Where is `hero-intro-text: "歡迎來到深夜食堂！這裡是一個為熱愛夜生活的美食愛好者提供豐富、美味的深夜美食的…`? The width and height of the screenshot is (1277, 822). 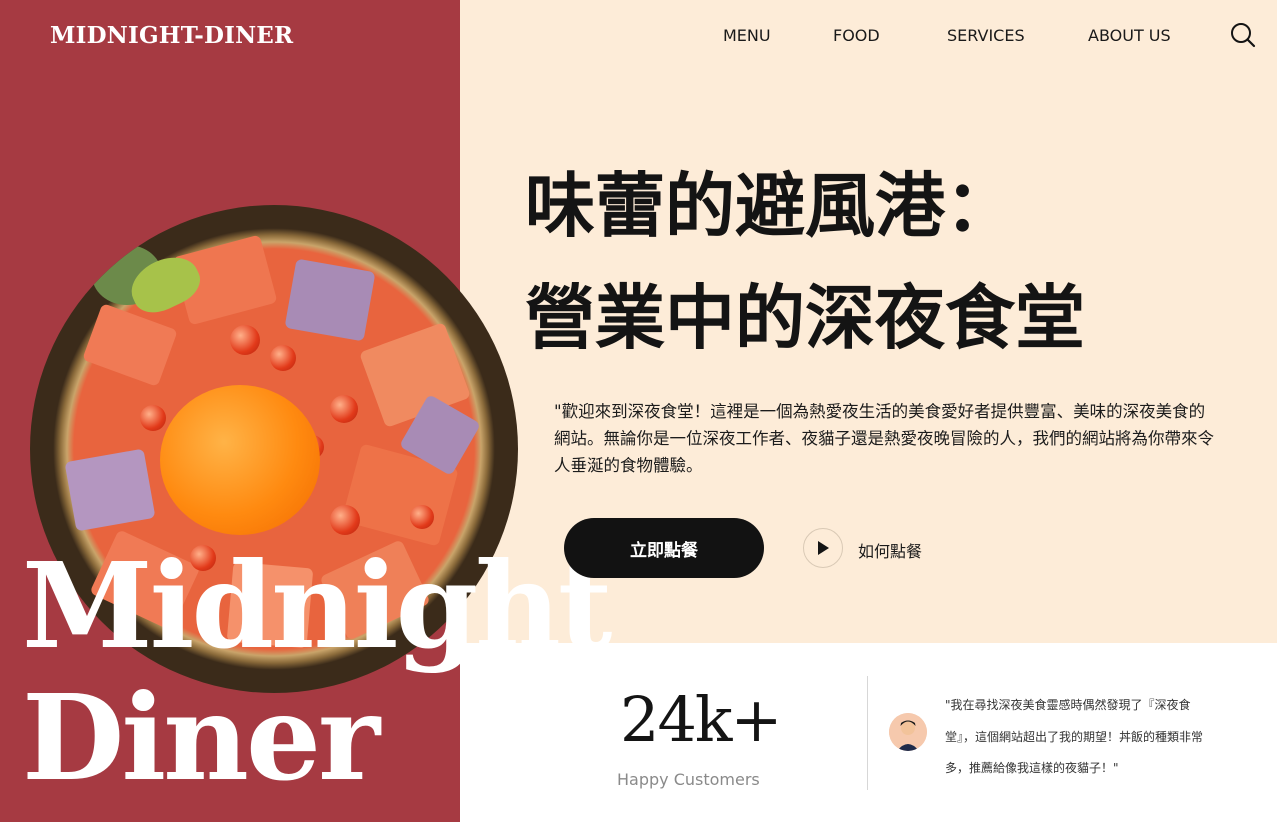 hero-intro-text: "歡迎來到深夜食堂！這裡是一個為熱愛夜生活的美食愛好者提供豐富、美味的深夜美食的… is located at coordinates (884, 438).